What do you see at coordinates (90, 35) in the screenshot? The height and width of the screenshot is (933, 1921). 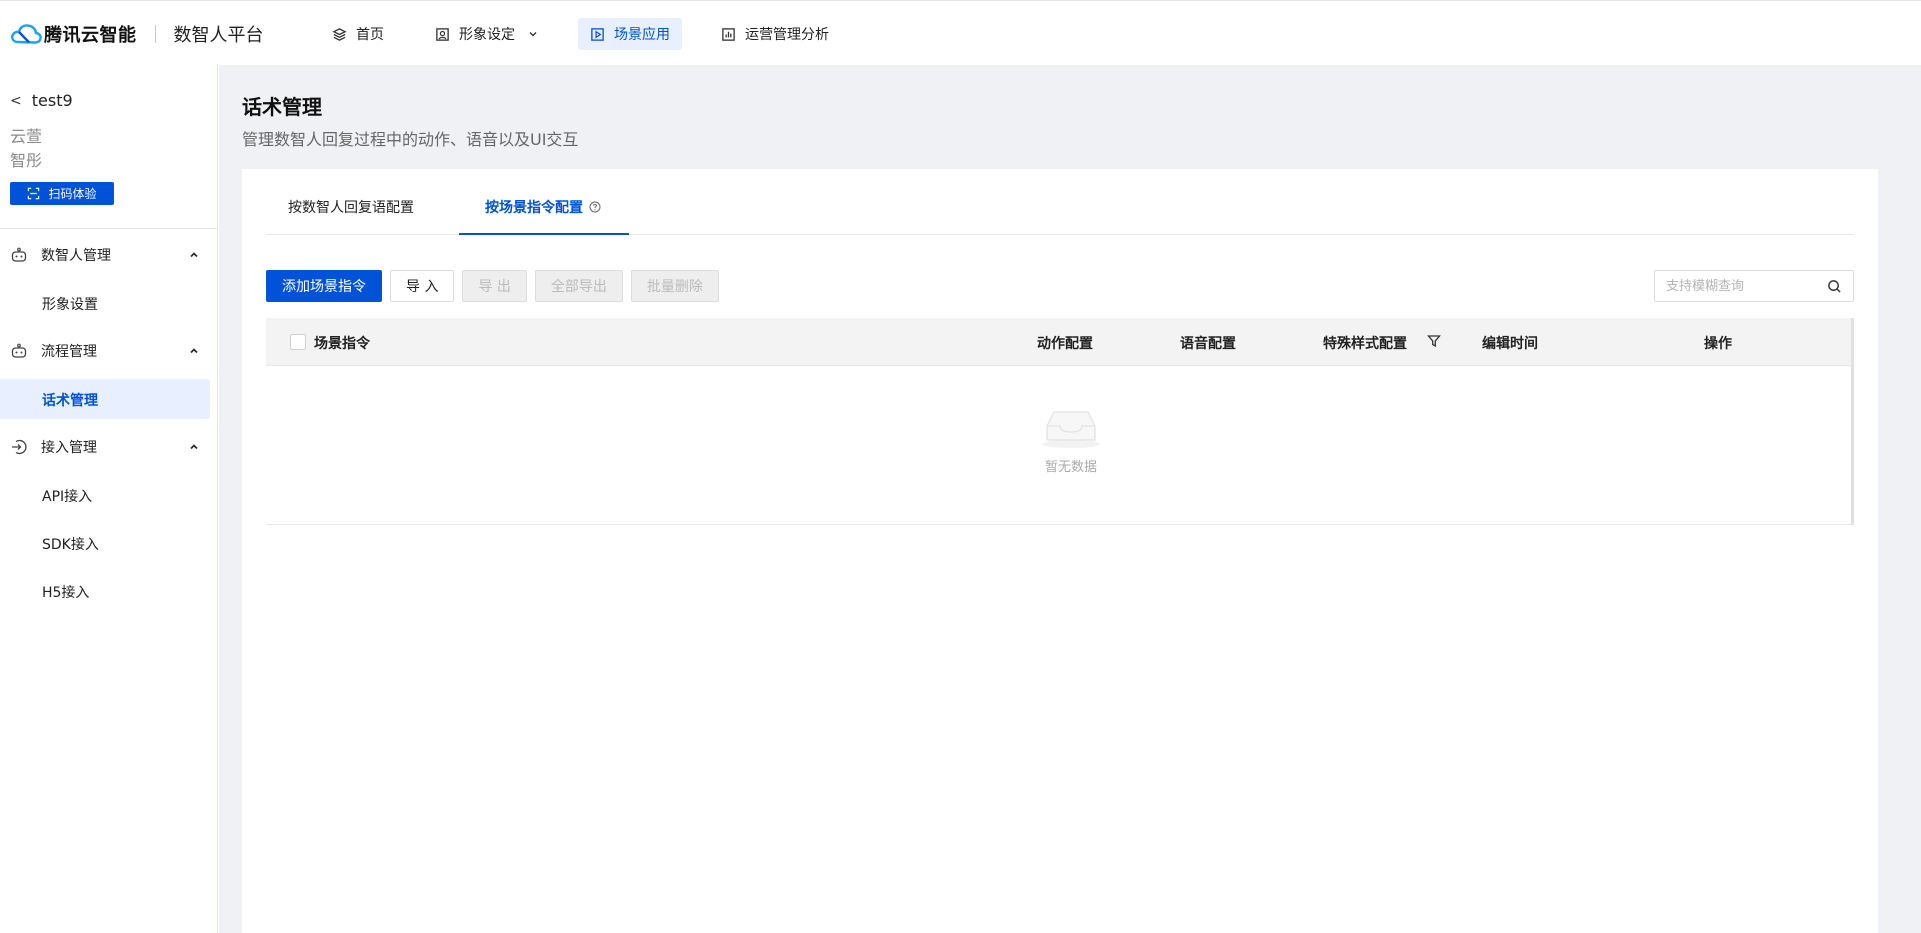 I see `brand-name: 腾讯云智能` at bounding box center [90, 35].